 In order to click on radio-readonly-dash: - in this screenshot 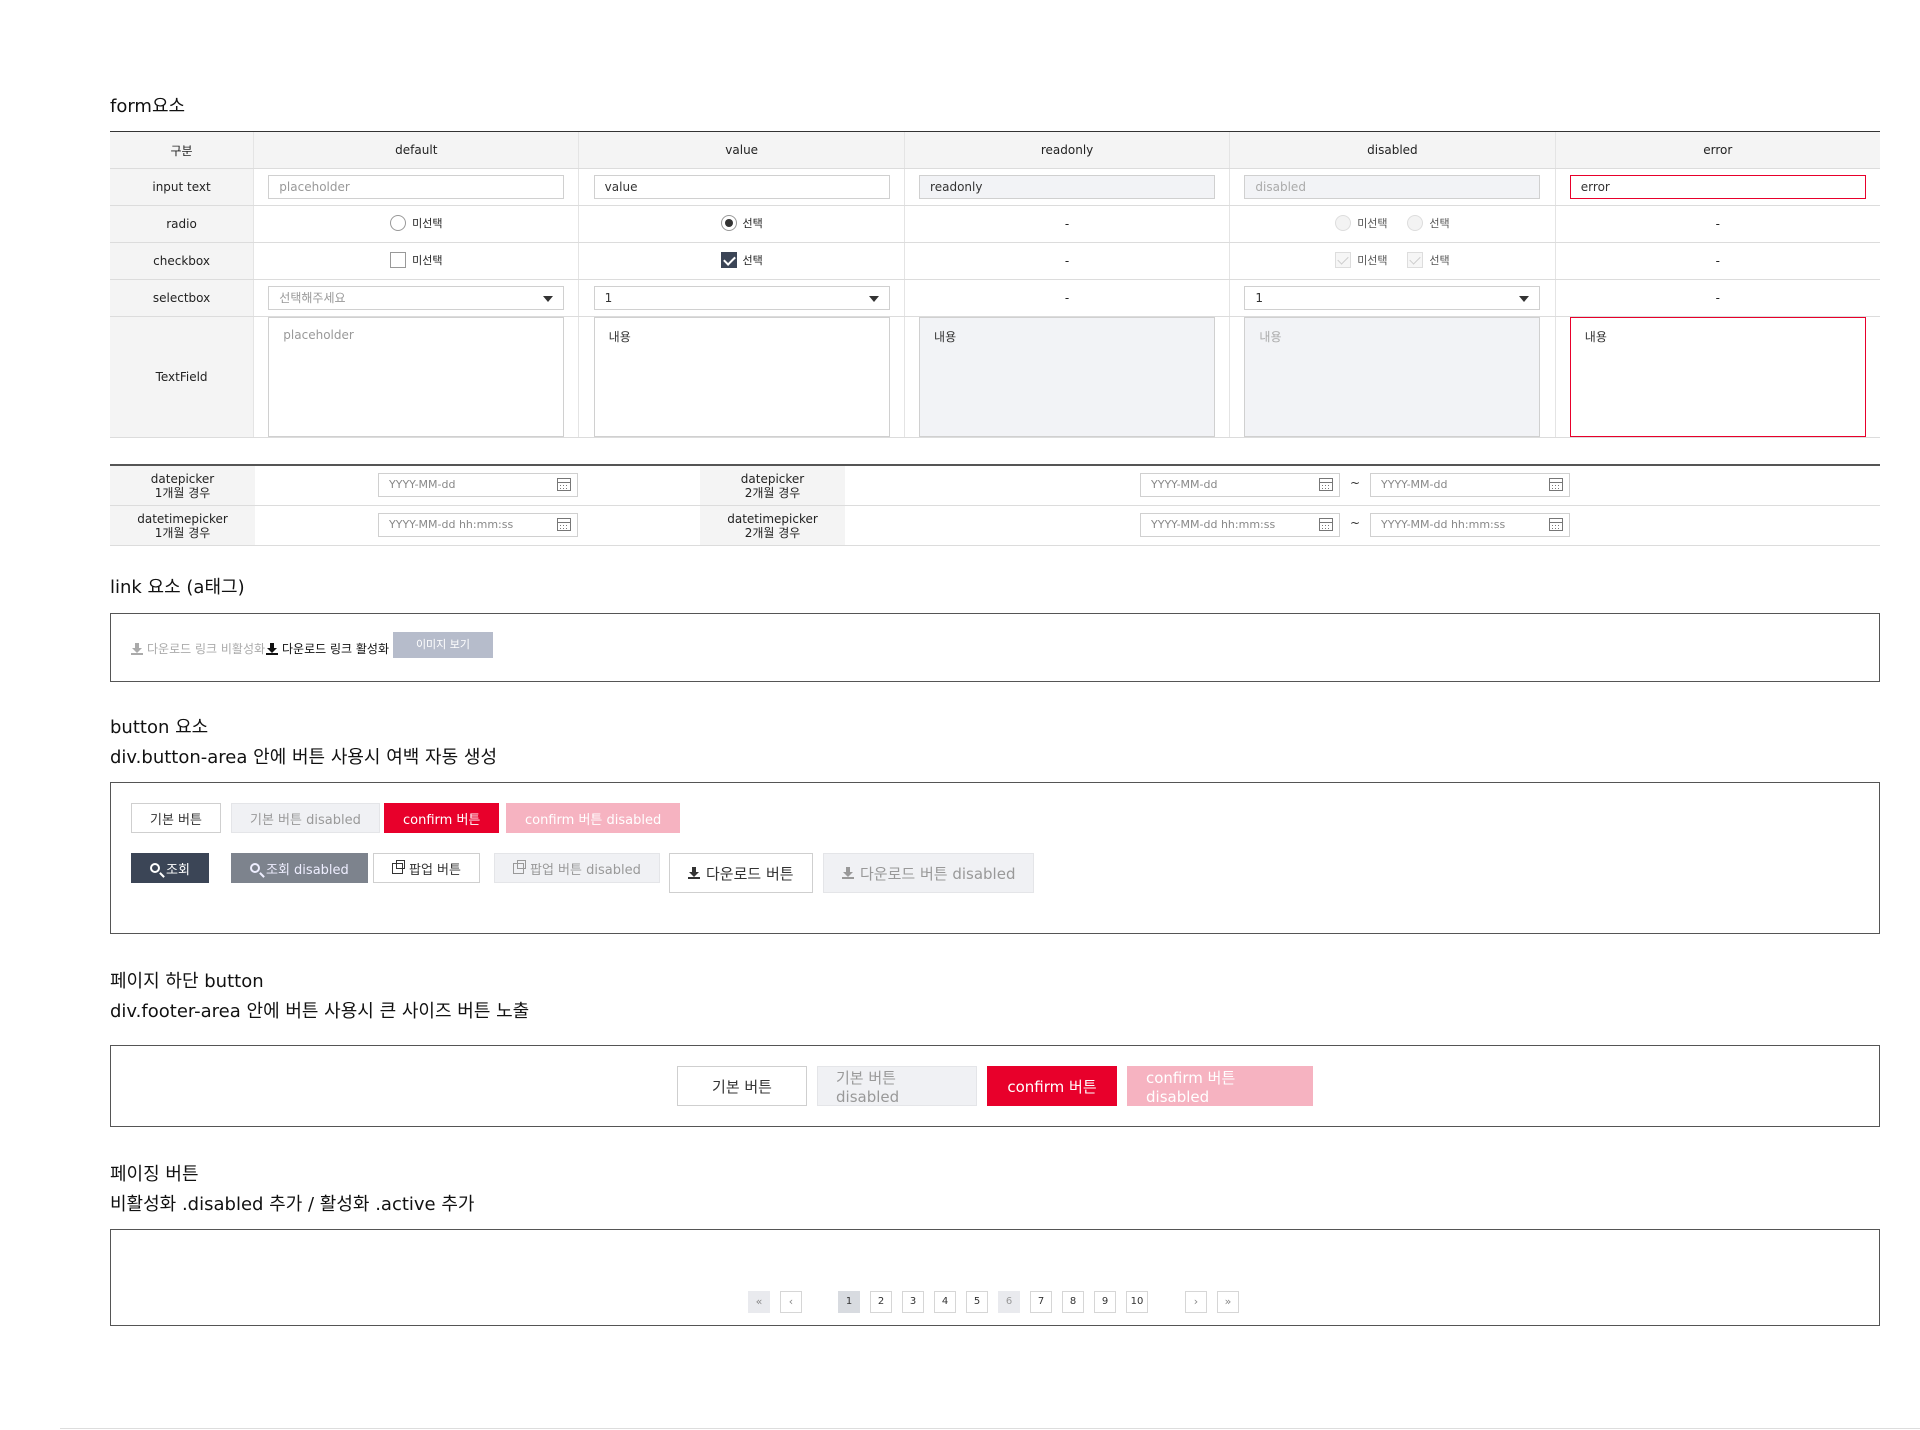, I will do `click(1067, 224)`.